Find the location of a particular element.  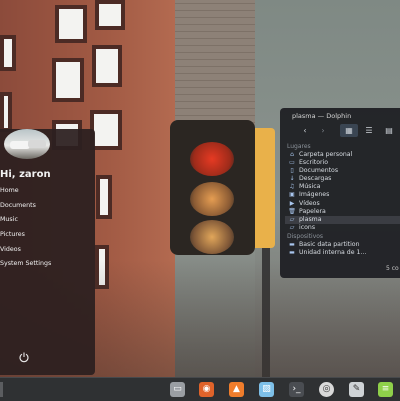

android-icon: ≡ is located at coordinates (385, 389).